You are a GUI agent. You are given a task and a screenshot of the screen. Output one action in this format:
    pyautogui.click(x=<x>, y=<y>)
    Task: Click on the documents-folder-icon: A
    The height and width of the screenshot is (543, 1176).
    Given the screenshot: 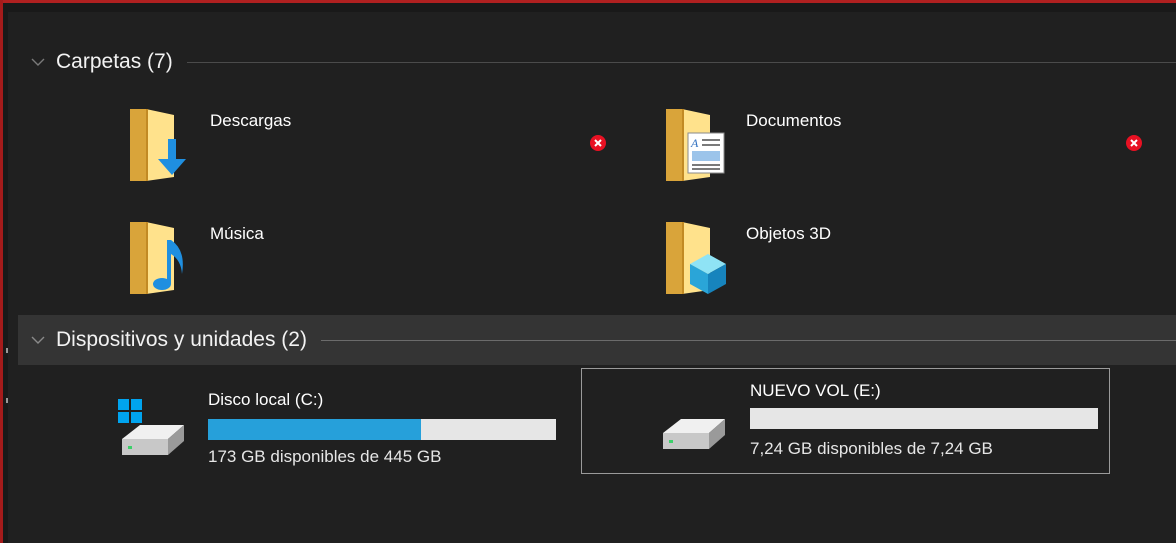 What is the action you would take?
    pyautogui.click(x=695, y=145)
    